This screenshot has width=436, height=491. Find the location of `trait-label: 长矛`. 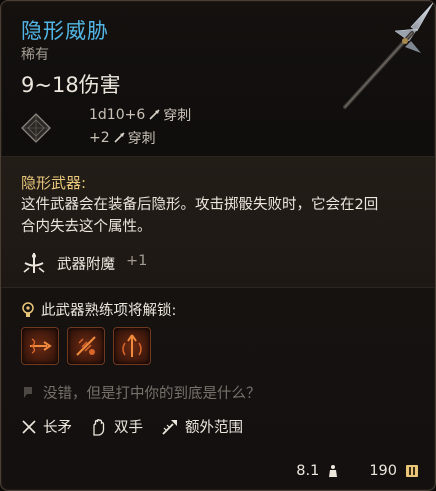

trait-label: 长矛 is located at coordinates (57, 428).